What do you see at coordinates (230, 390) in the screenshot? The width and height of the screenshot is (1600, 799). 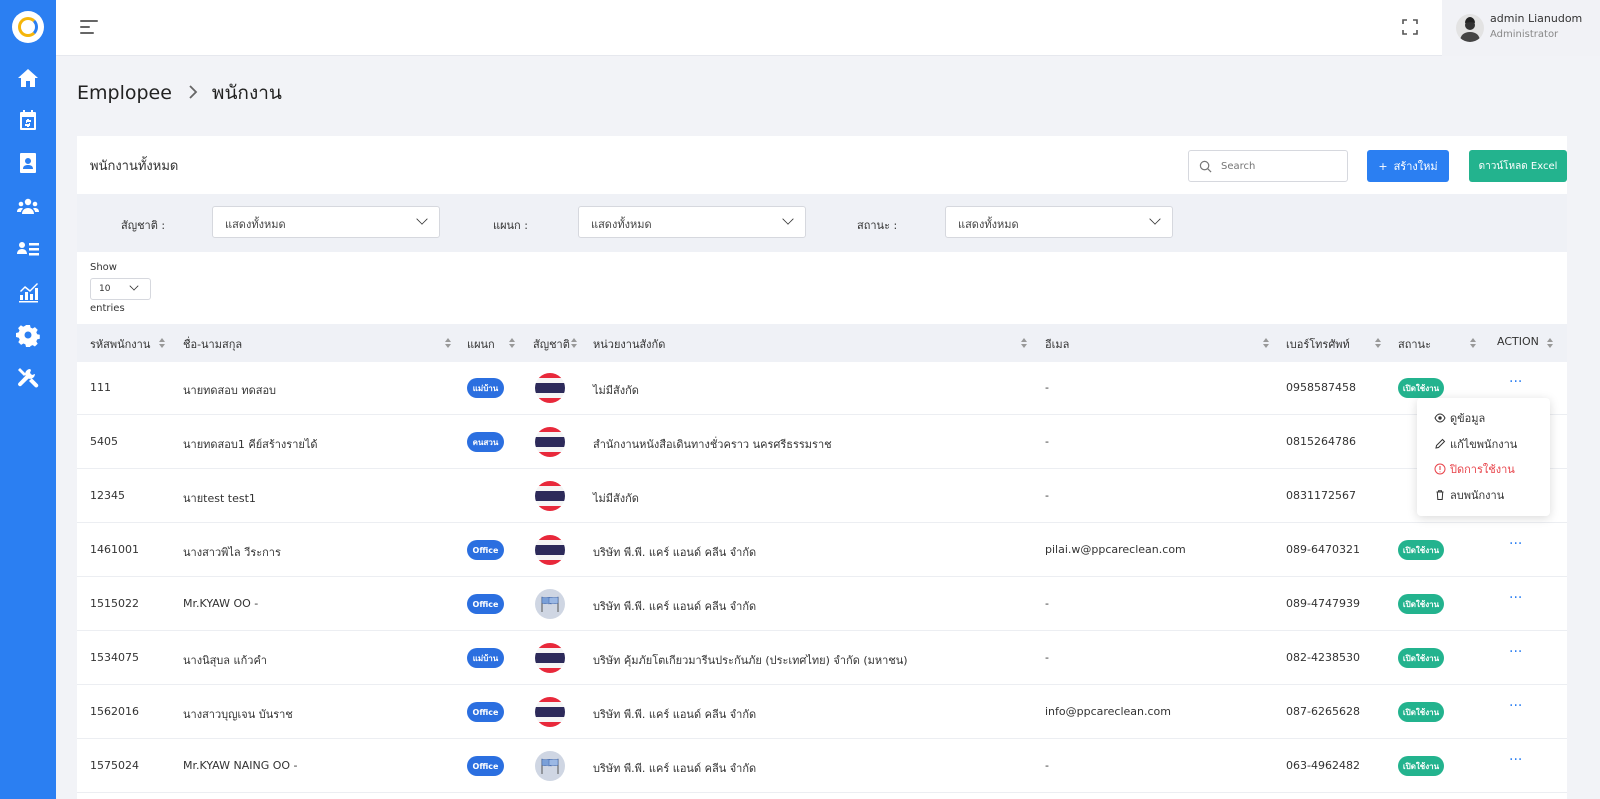 I see `employee-name: นายทดสอบ ทดสอบ` at bounding box center [230, 390].